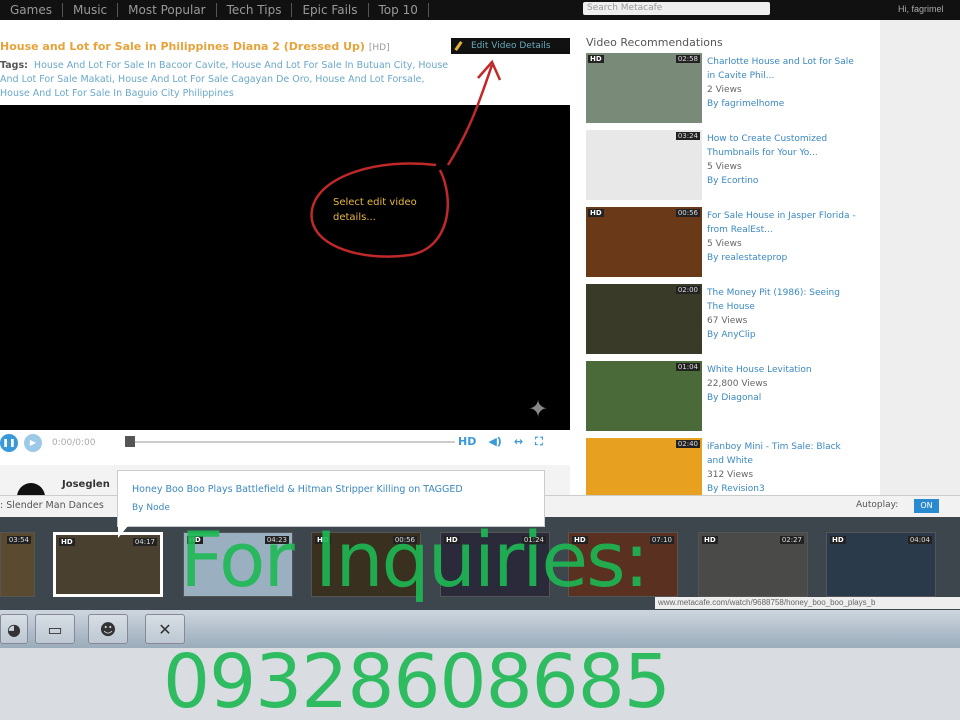 The image size is (960, 725). Describe the element at coordinates (661, 540) in the screenshot. I see `duration-badge: 07:10` at that location.